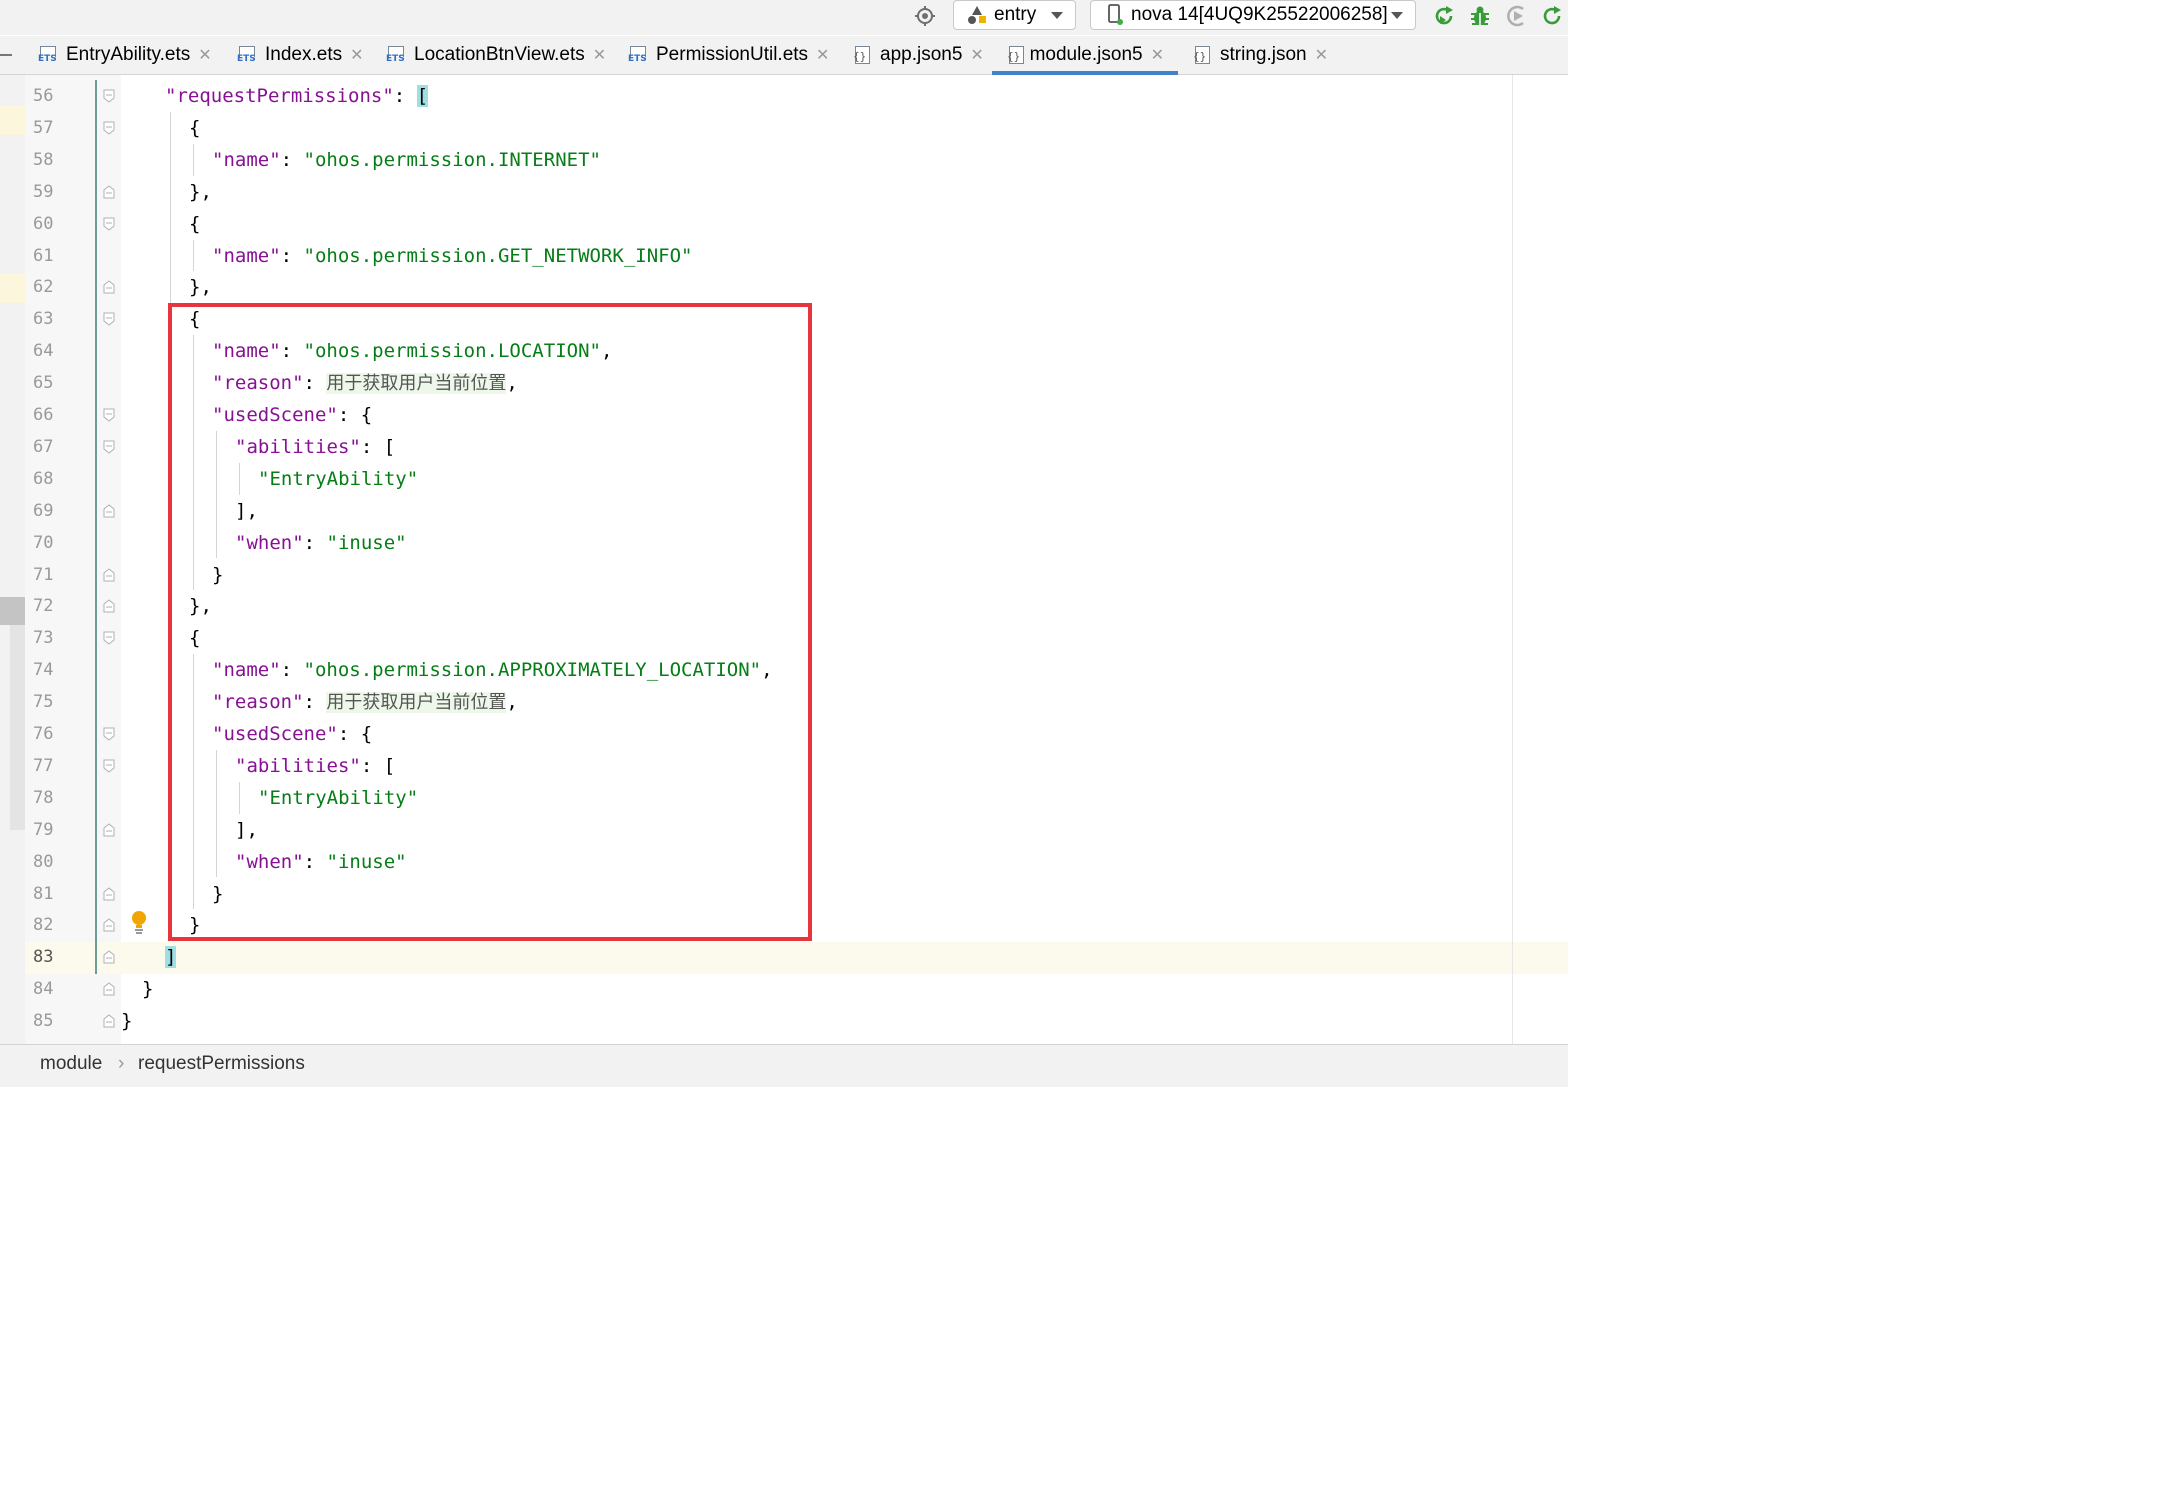 The height and width of the screenshot is (1497, 2161). I want to click on matched-bracket: [, so click(422, 96).